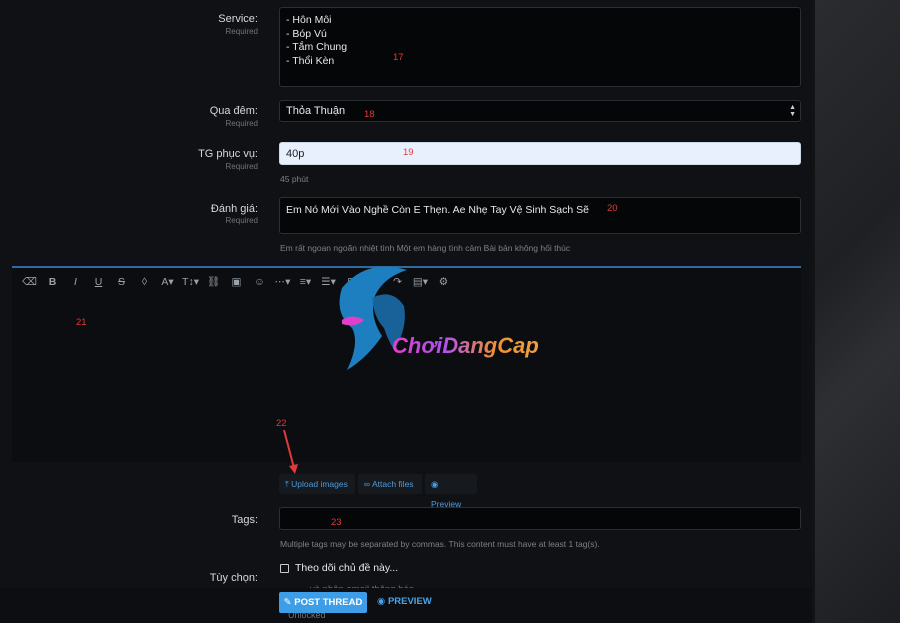 The image size is (900, 623). Describe the element at coordinates (287, 484) in the screenshot. I see `upload-icon: ⤒` at that location.